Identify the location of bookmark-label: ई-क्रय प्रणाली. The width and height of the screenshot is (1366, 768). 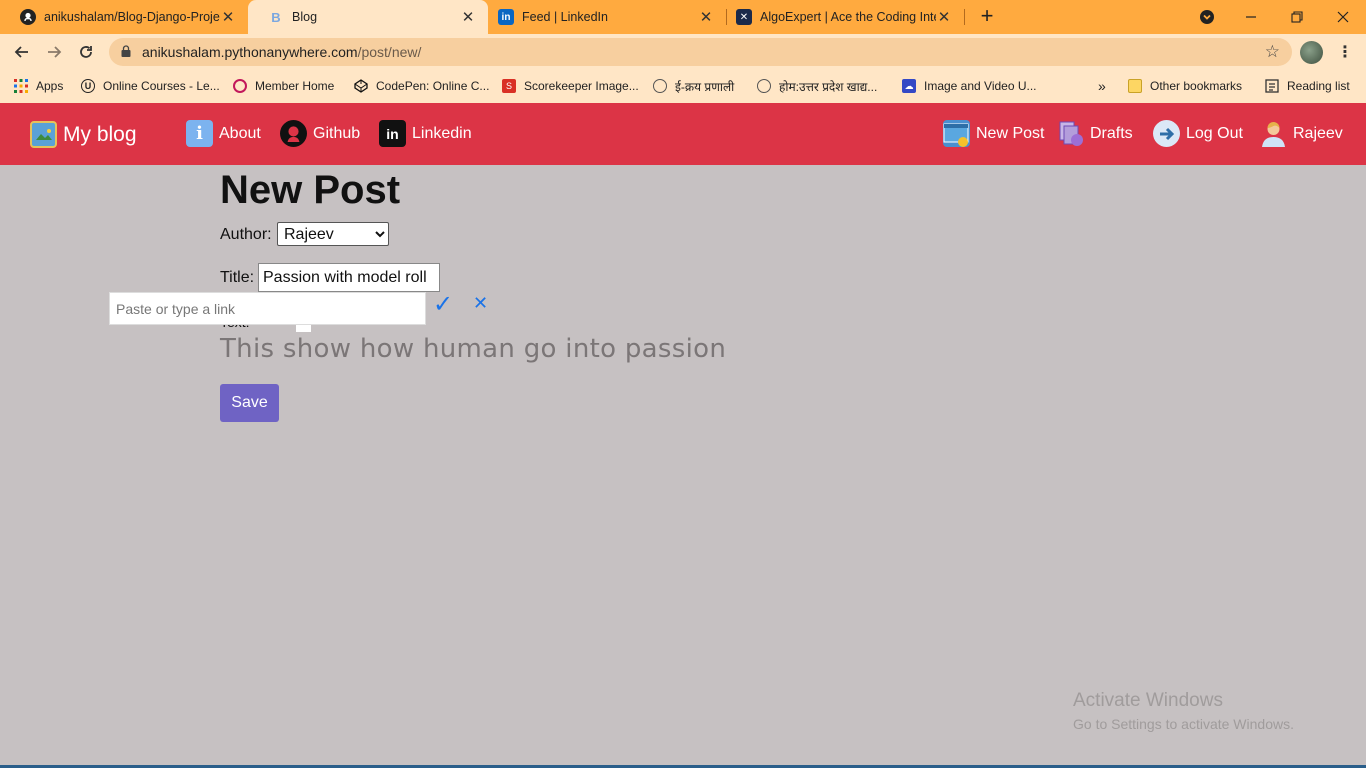
(705, 86).